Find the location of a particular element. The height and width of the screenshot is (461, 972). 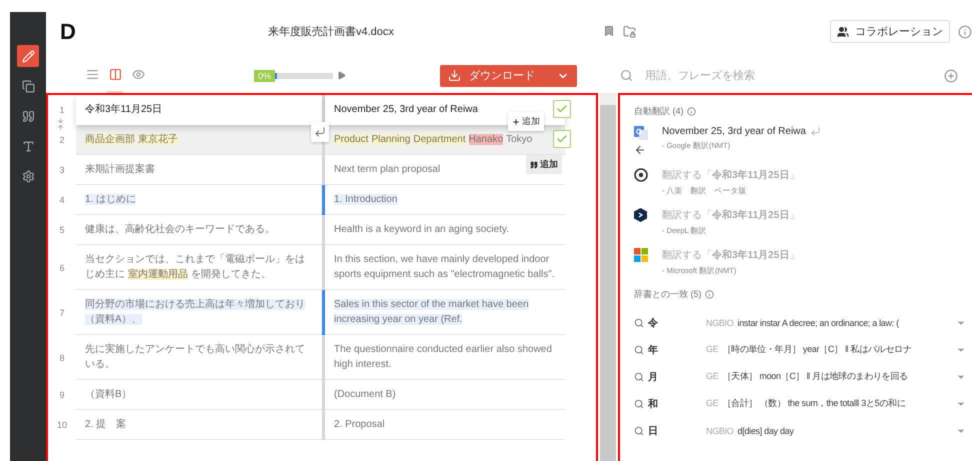

source-cell: 令和3年11月25日 is located at coordinates (199, 110).